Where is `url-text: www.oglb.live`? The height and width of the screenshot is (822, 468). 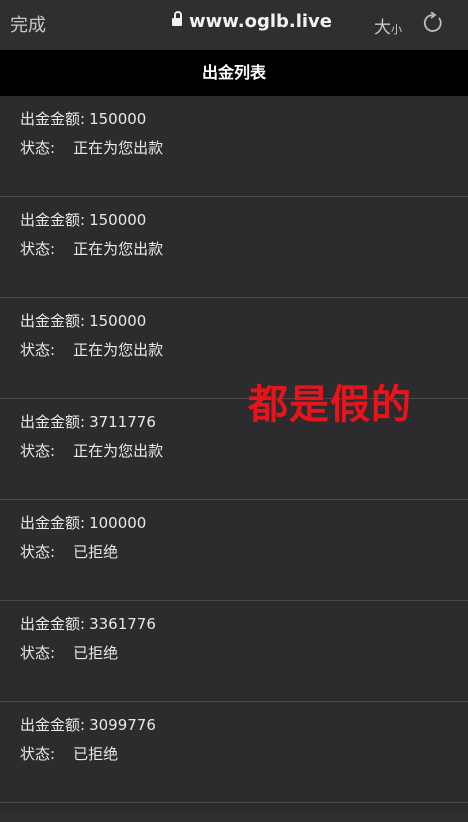 url-text: www.oglb.live is located at coordinates (260, 21).